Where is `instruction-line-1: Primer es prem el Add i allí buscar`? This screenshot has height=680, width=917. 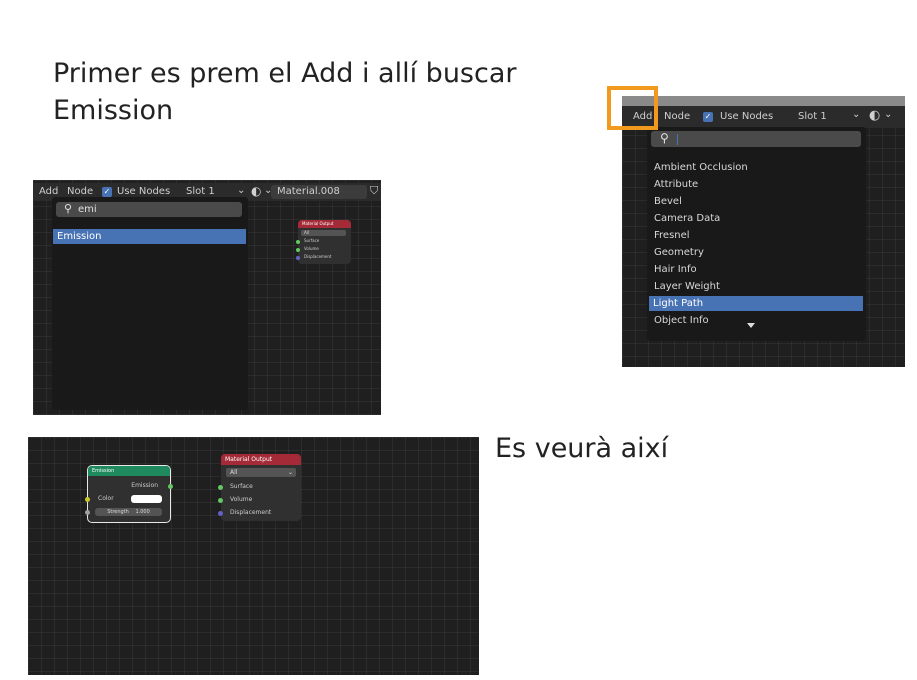 instruction-line-1: Primer es prem el Add i allí buscar is located at coordinates (285, 73).